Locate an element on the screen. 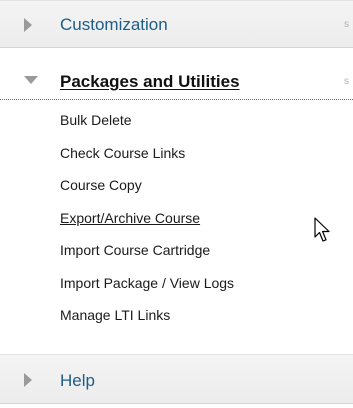 The height and width of the screenshot is (408, 353). section-packages-and-utilities: Packages and Utilities s is located at coordinates (176, 82).